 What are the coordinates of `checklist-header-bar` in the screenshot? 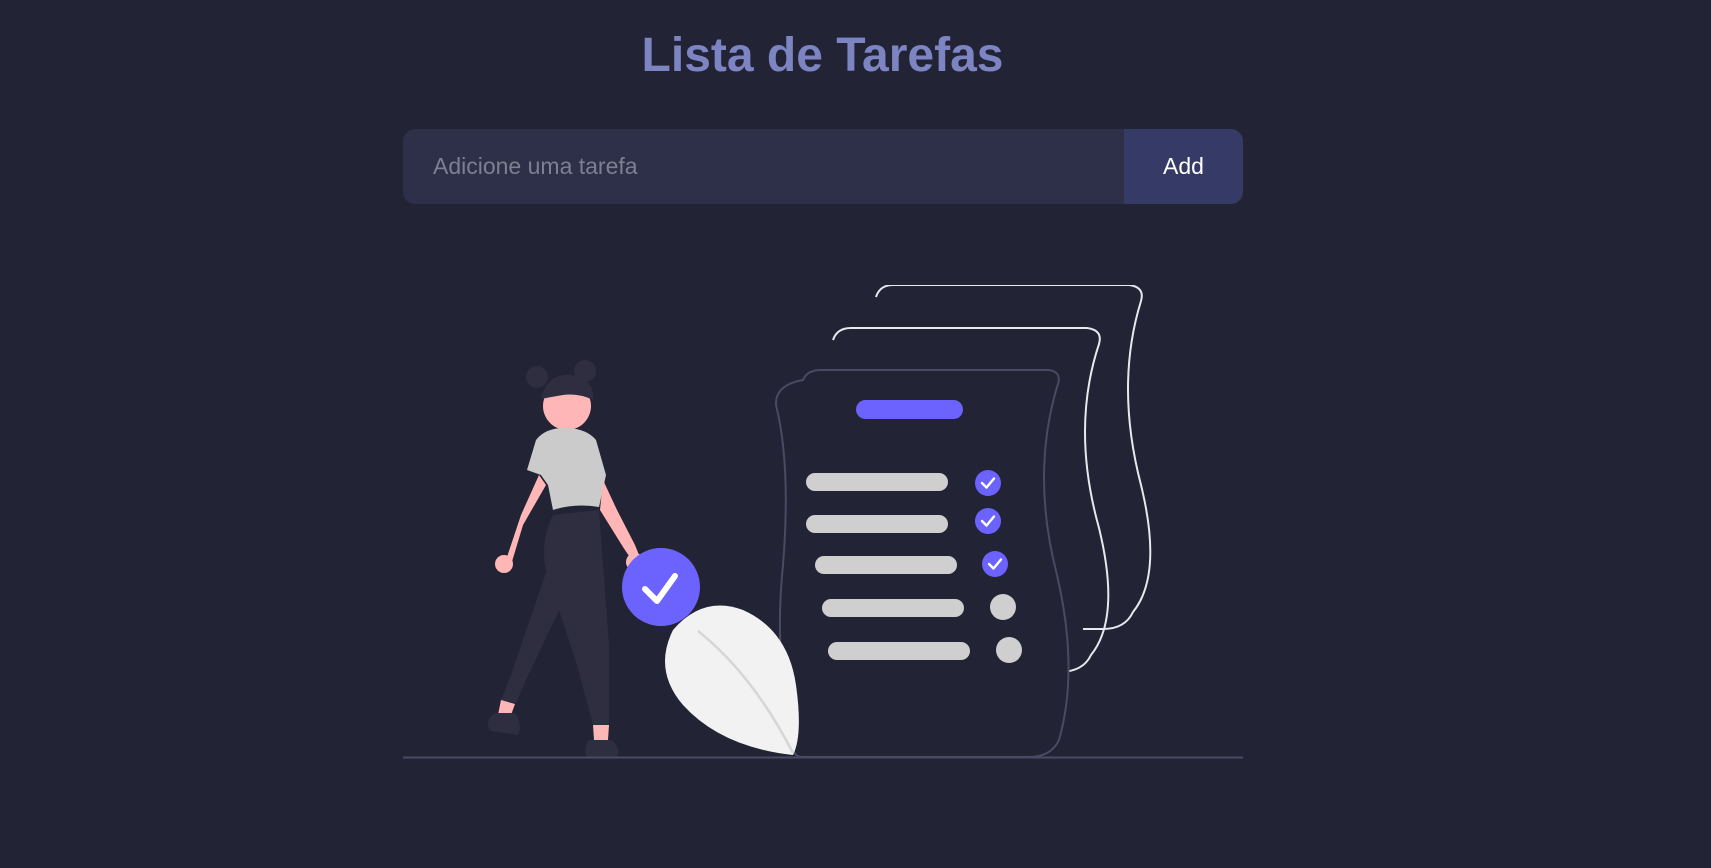 It's located at (909, 409).